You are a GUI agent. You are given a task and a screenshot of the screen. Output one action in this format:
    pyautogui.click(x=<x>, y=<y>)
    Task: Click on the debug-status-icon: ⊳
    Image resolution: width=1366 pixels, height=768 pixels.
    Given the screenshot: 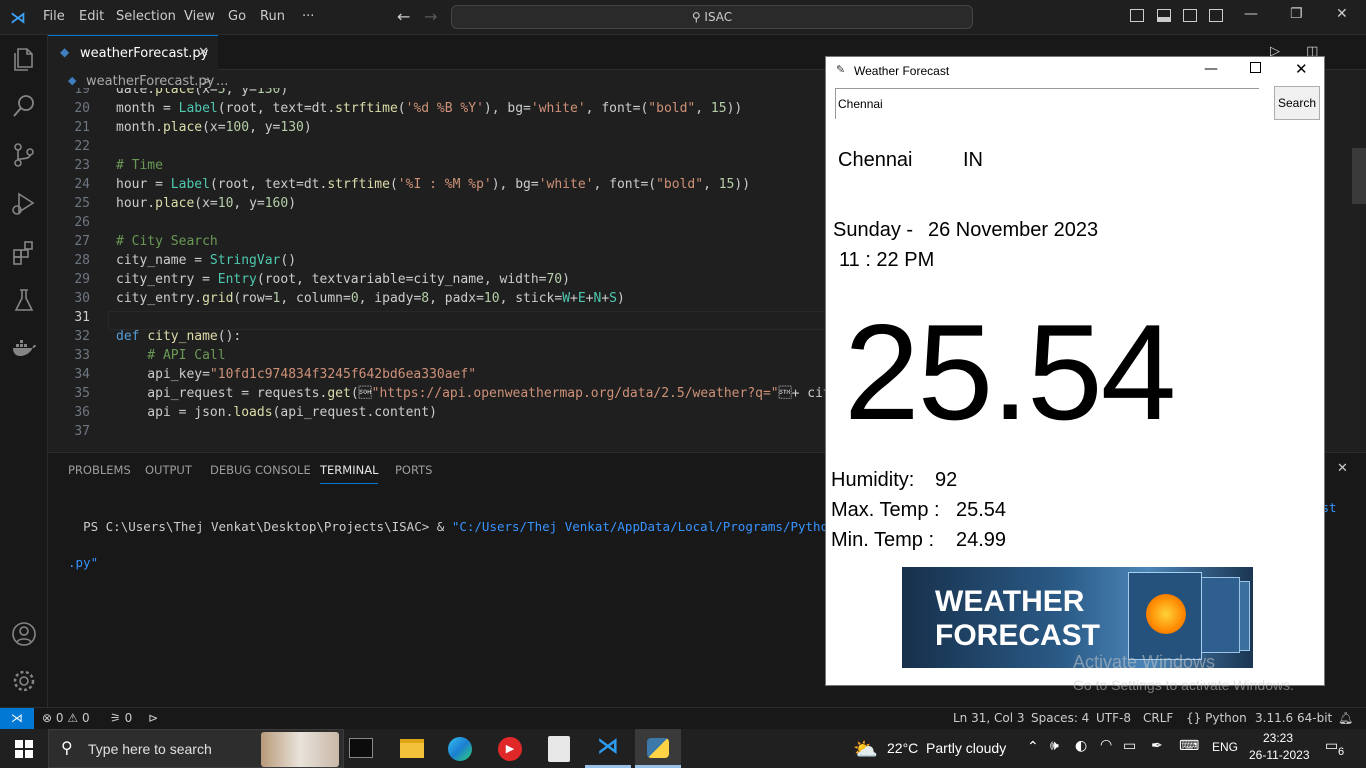 What is the action you would take?
    pyautogui.click(x=153, y=718)
    